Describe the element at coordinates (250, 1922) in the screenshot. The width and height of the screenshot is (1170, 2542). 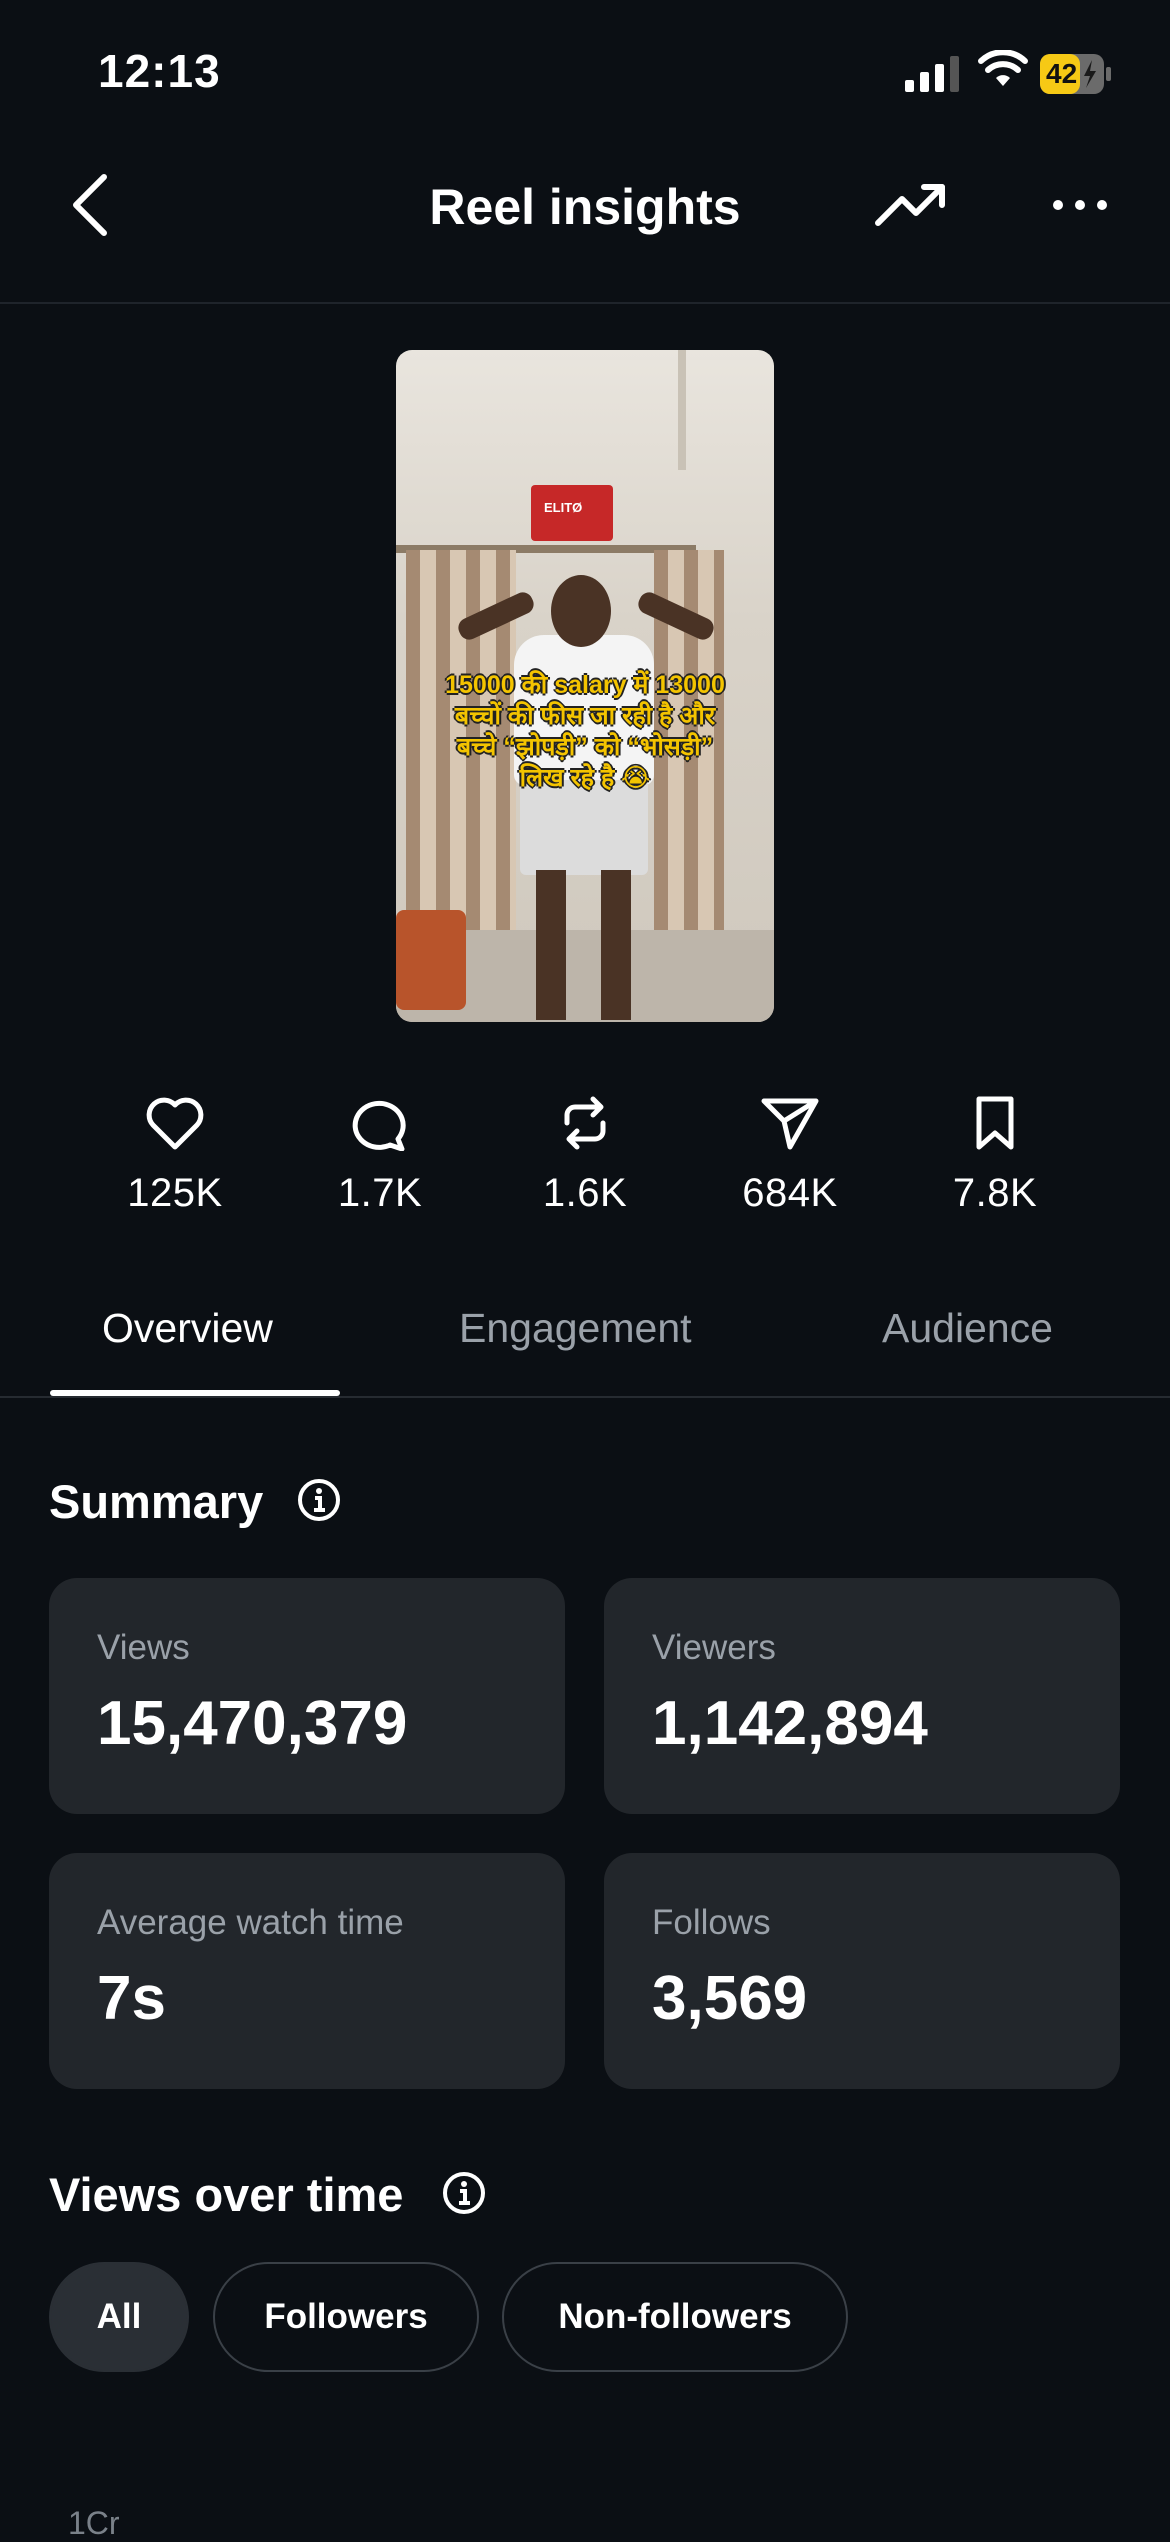
I see `avg-watch-time-label: Average watch time` at that location.